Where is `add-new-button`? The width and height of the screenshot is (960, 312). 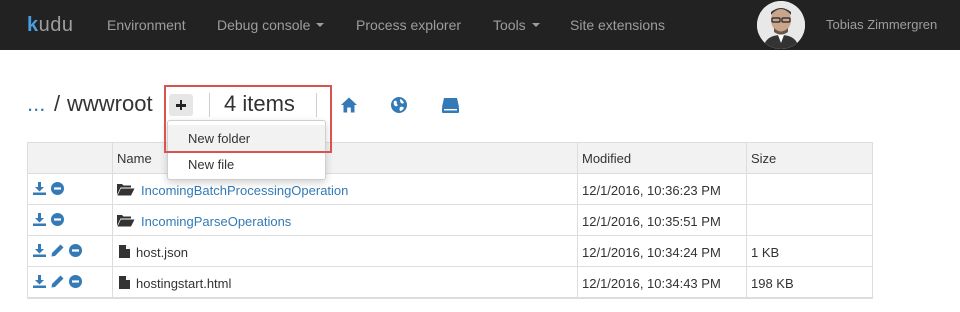
add-new-button is located at coordinates (181, 105).